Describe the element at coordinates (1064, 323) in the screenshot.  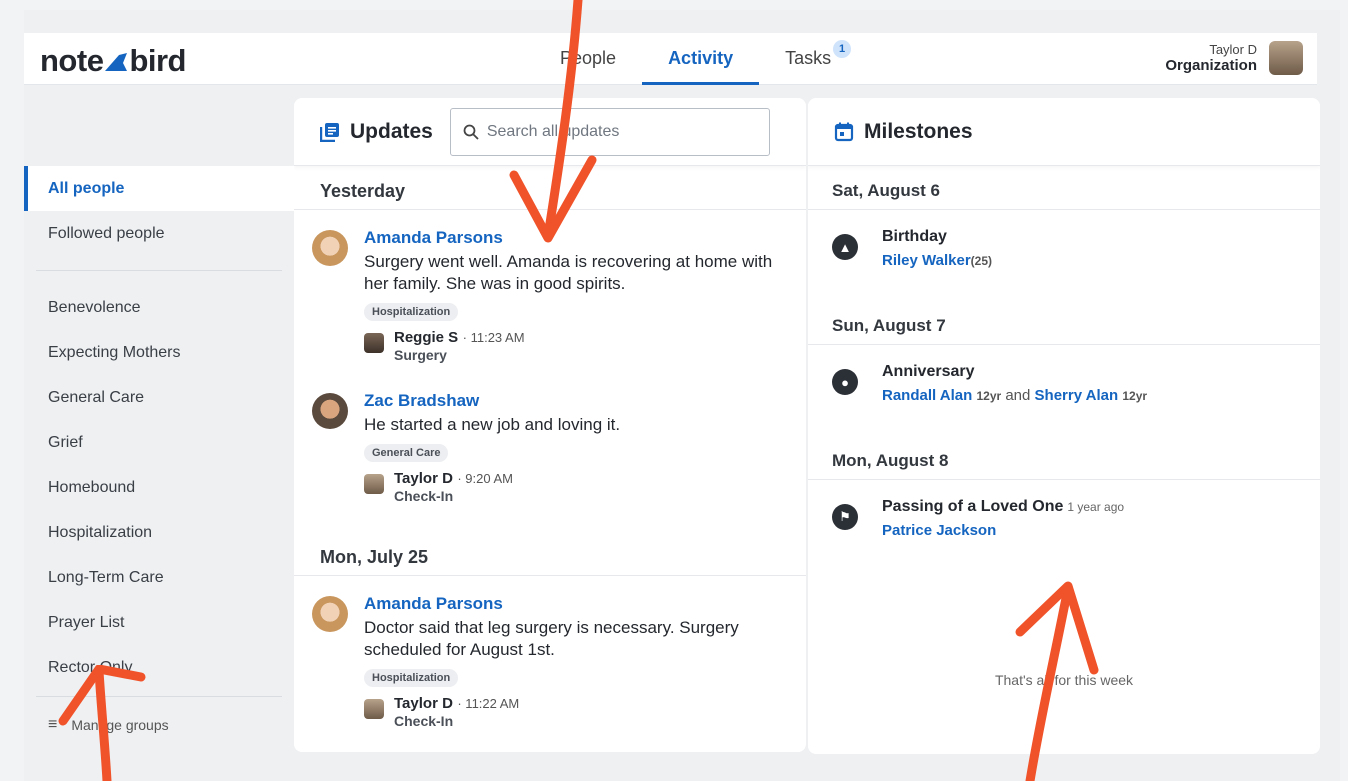
I see `milestone-day-header: Sun, August 7` at that location.